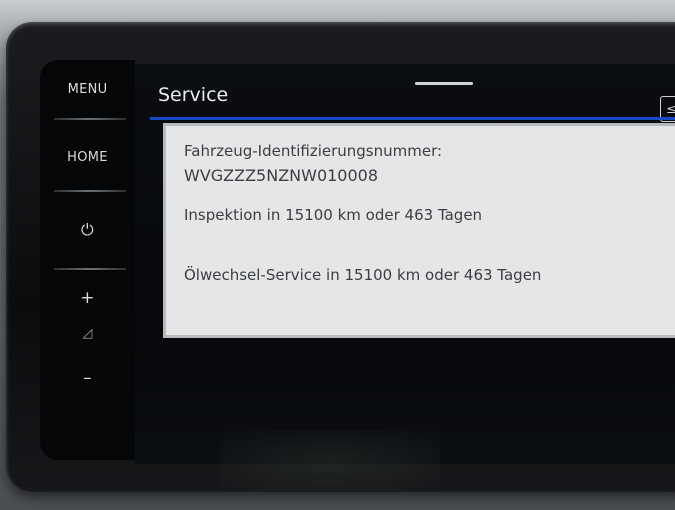  I want to click on hardware-side-panel: MENU HOME ⏻ + ◿ –, so click(87, 260).